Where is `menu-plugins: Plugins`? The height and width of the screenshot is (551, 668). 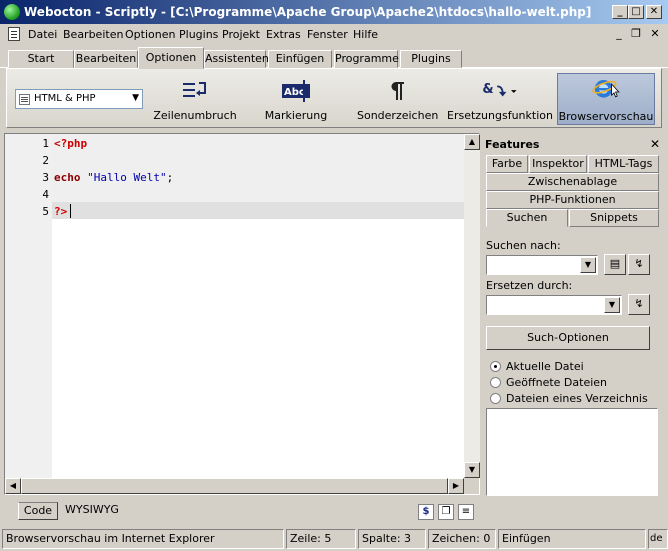 menu-plugins: Plugins is located at coordinates (198, 34).